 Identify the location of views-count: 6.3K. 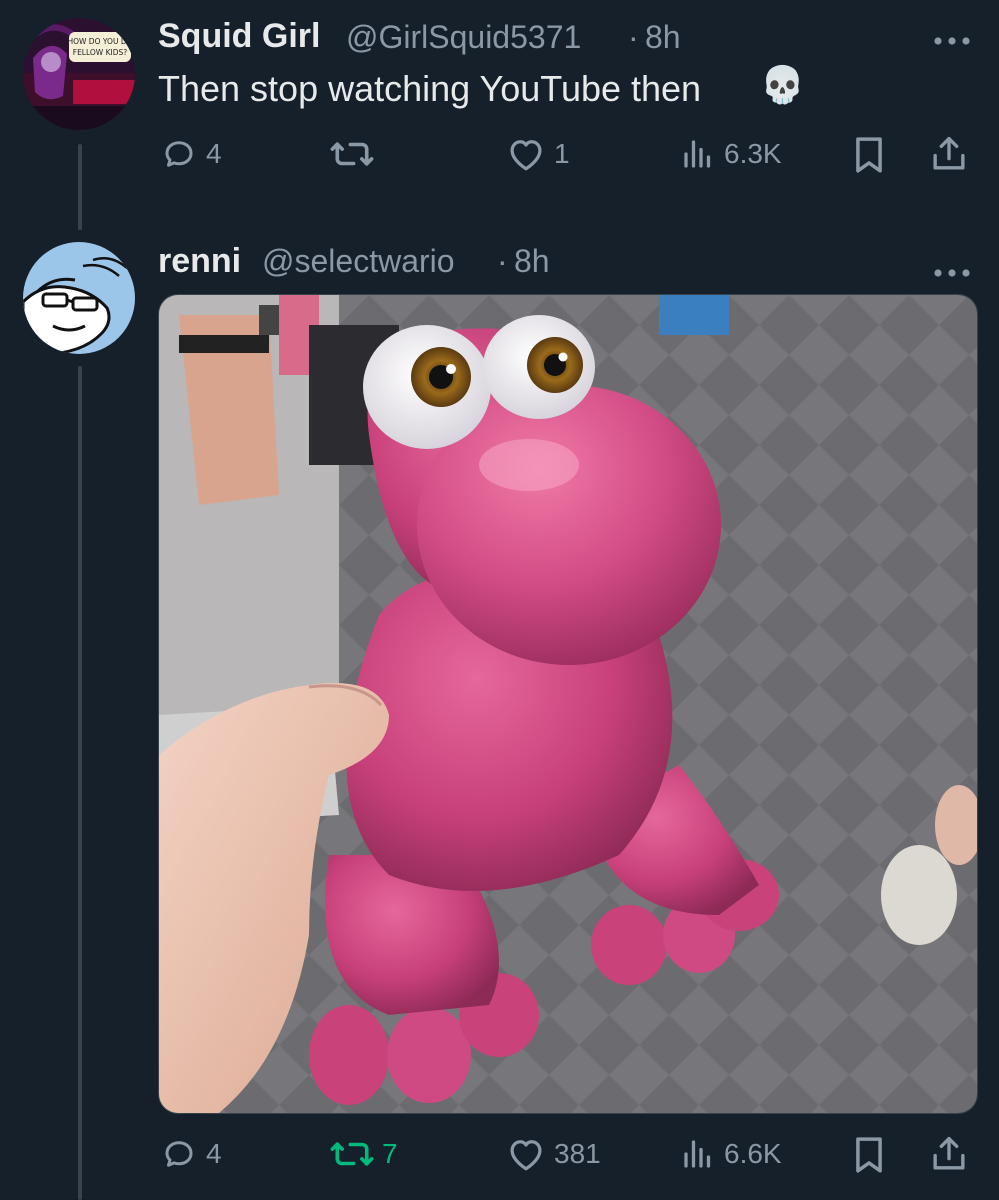
(753, 153).